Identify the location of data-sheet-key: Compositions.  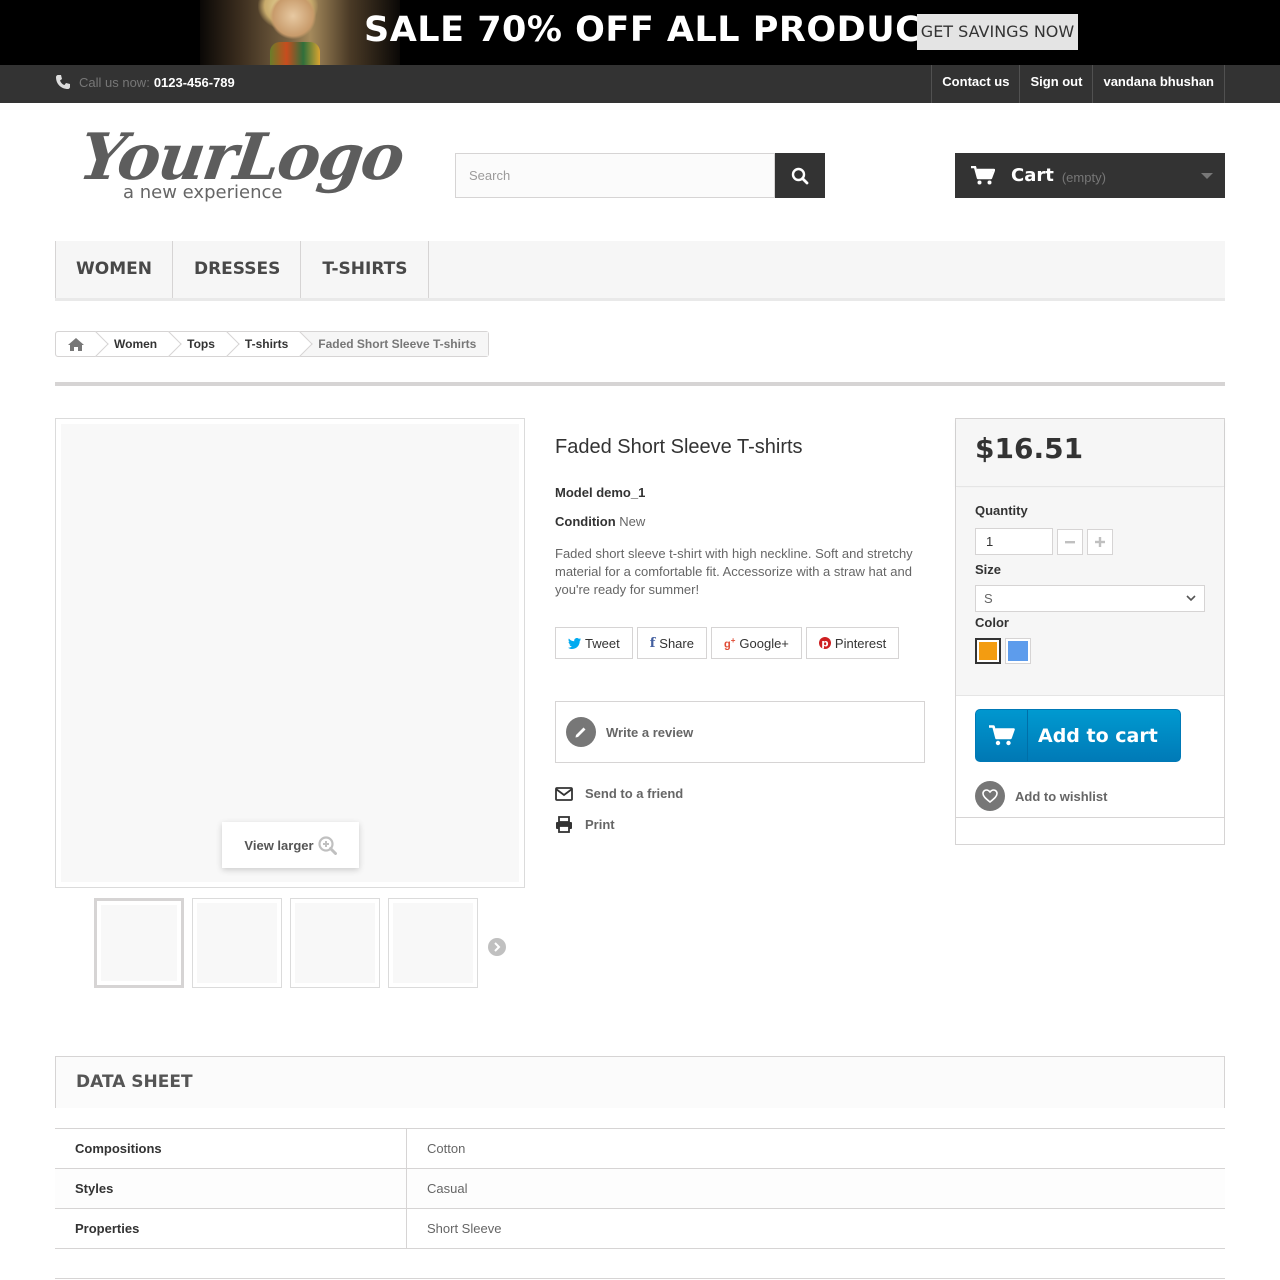
(231, 1148).